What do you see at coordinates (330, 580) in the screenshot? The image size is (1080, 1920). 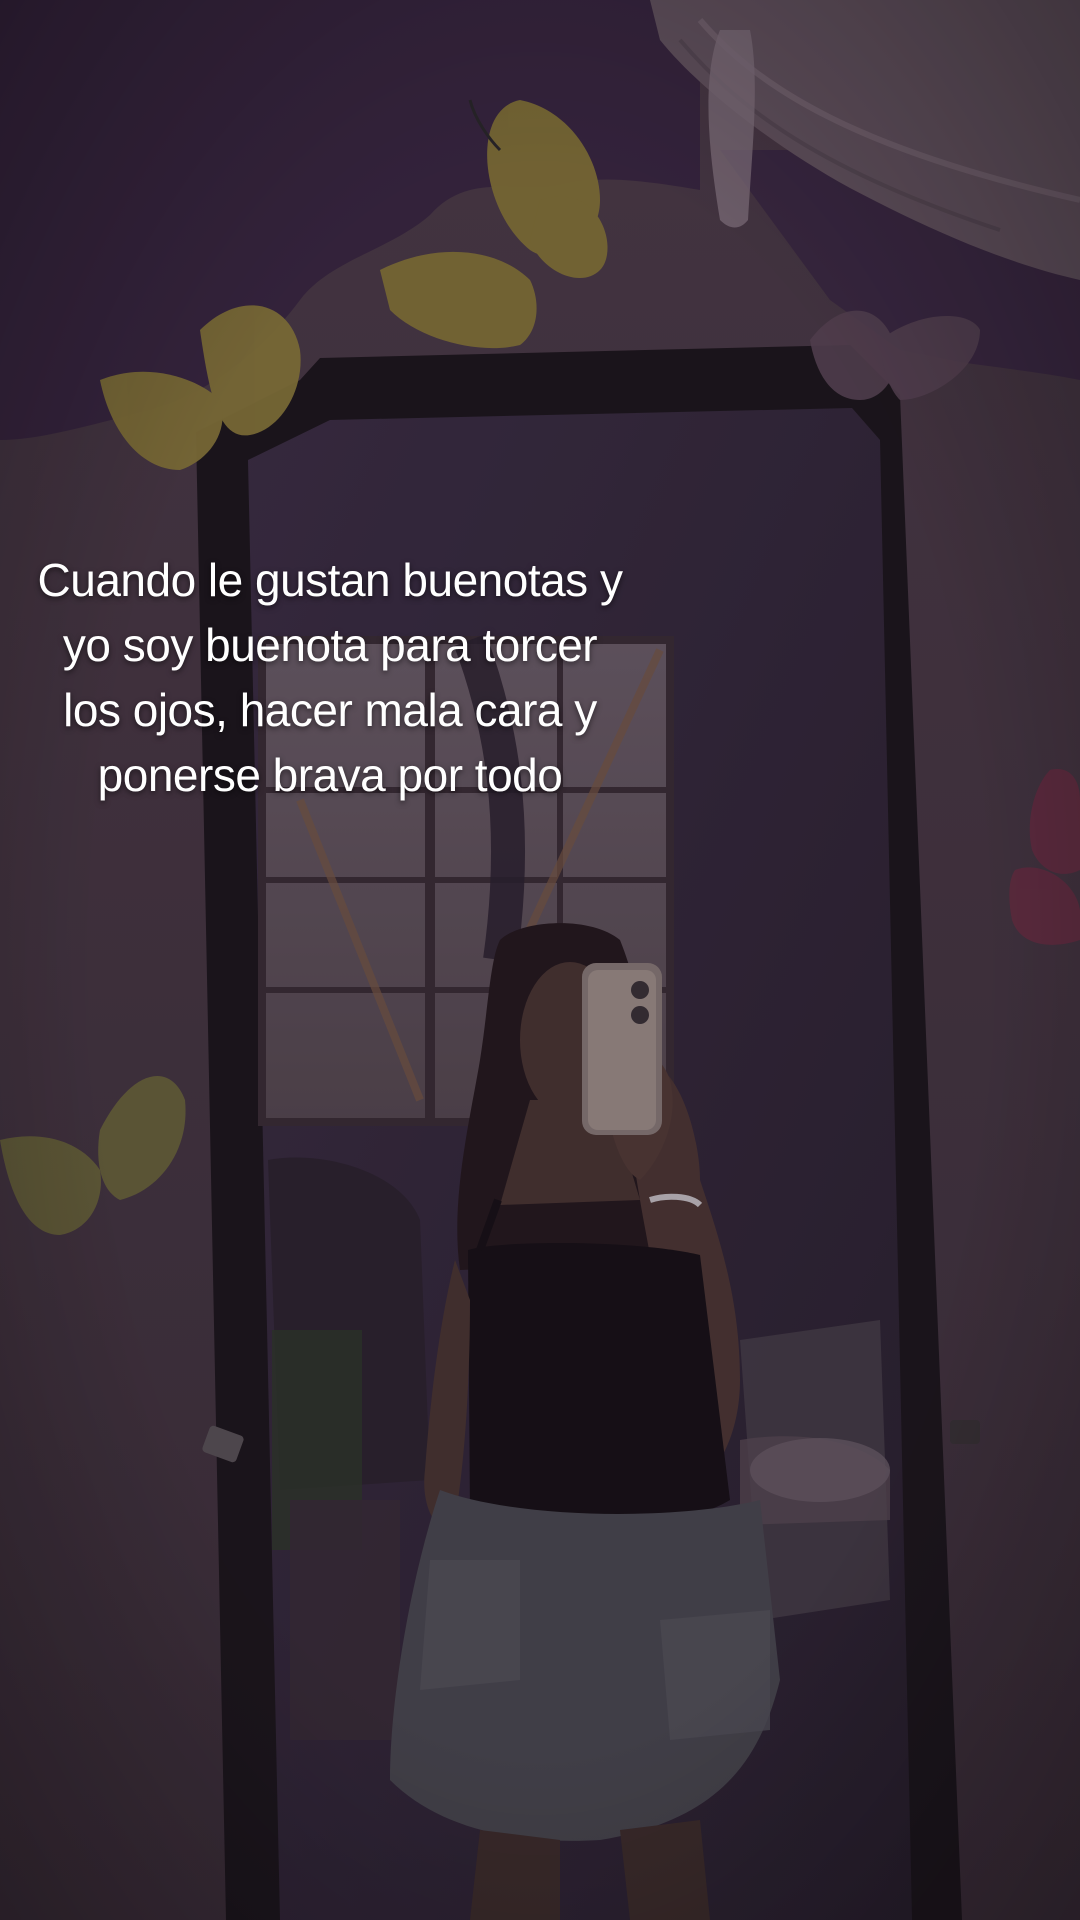 I see `caption-line: Cuando le gustan buenotas y` at bounding box center [330, 580].